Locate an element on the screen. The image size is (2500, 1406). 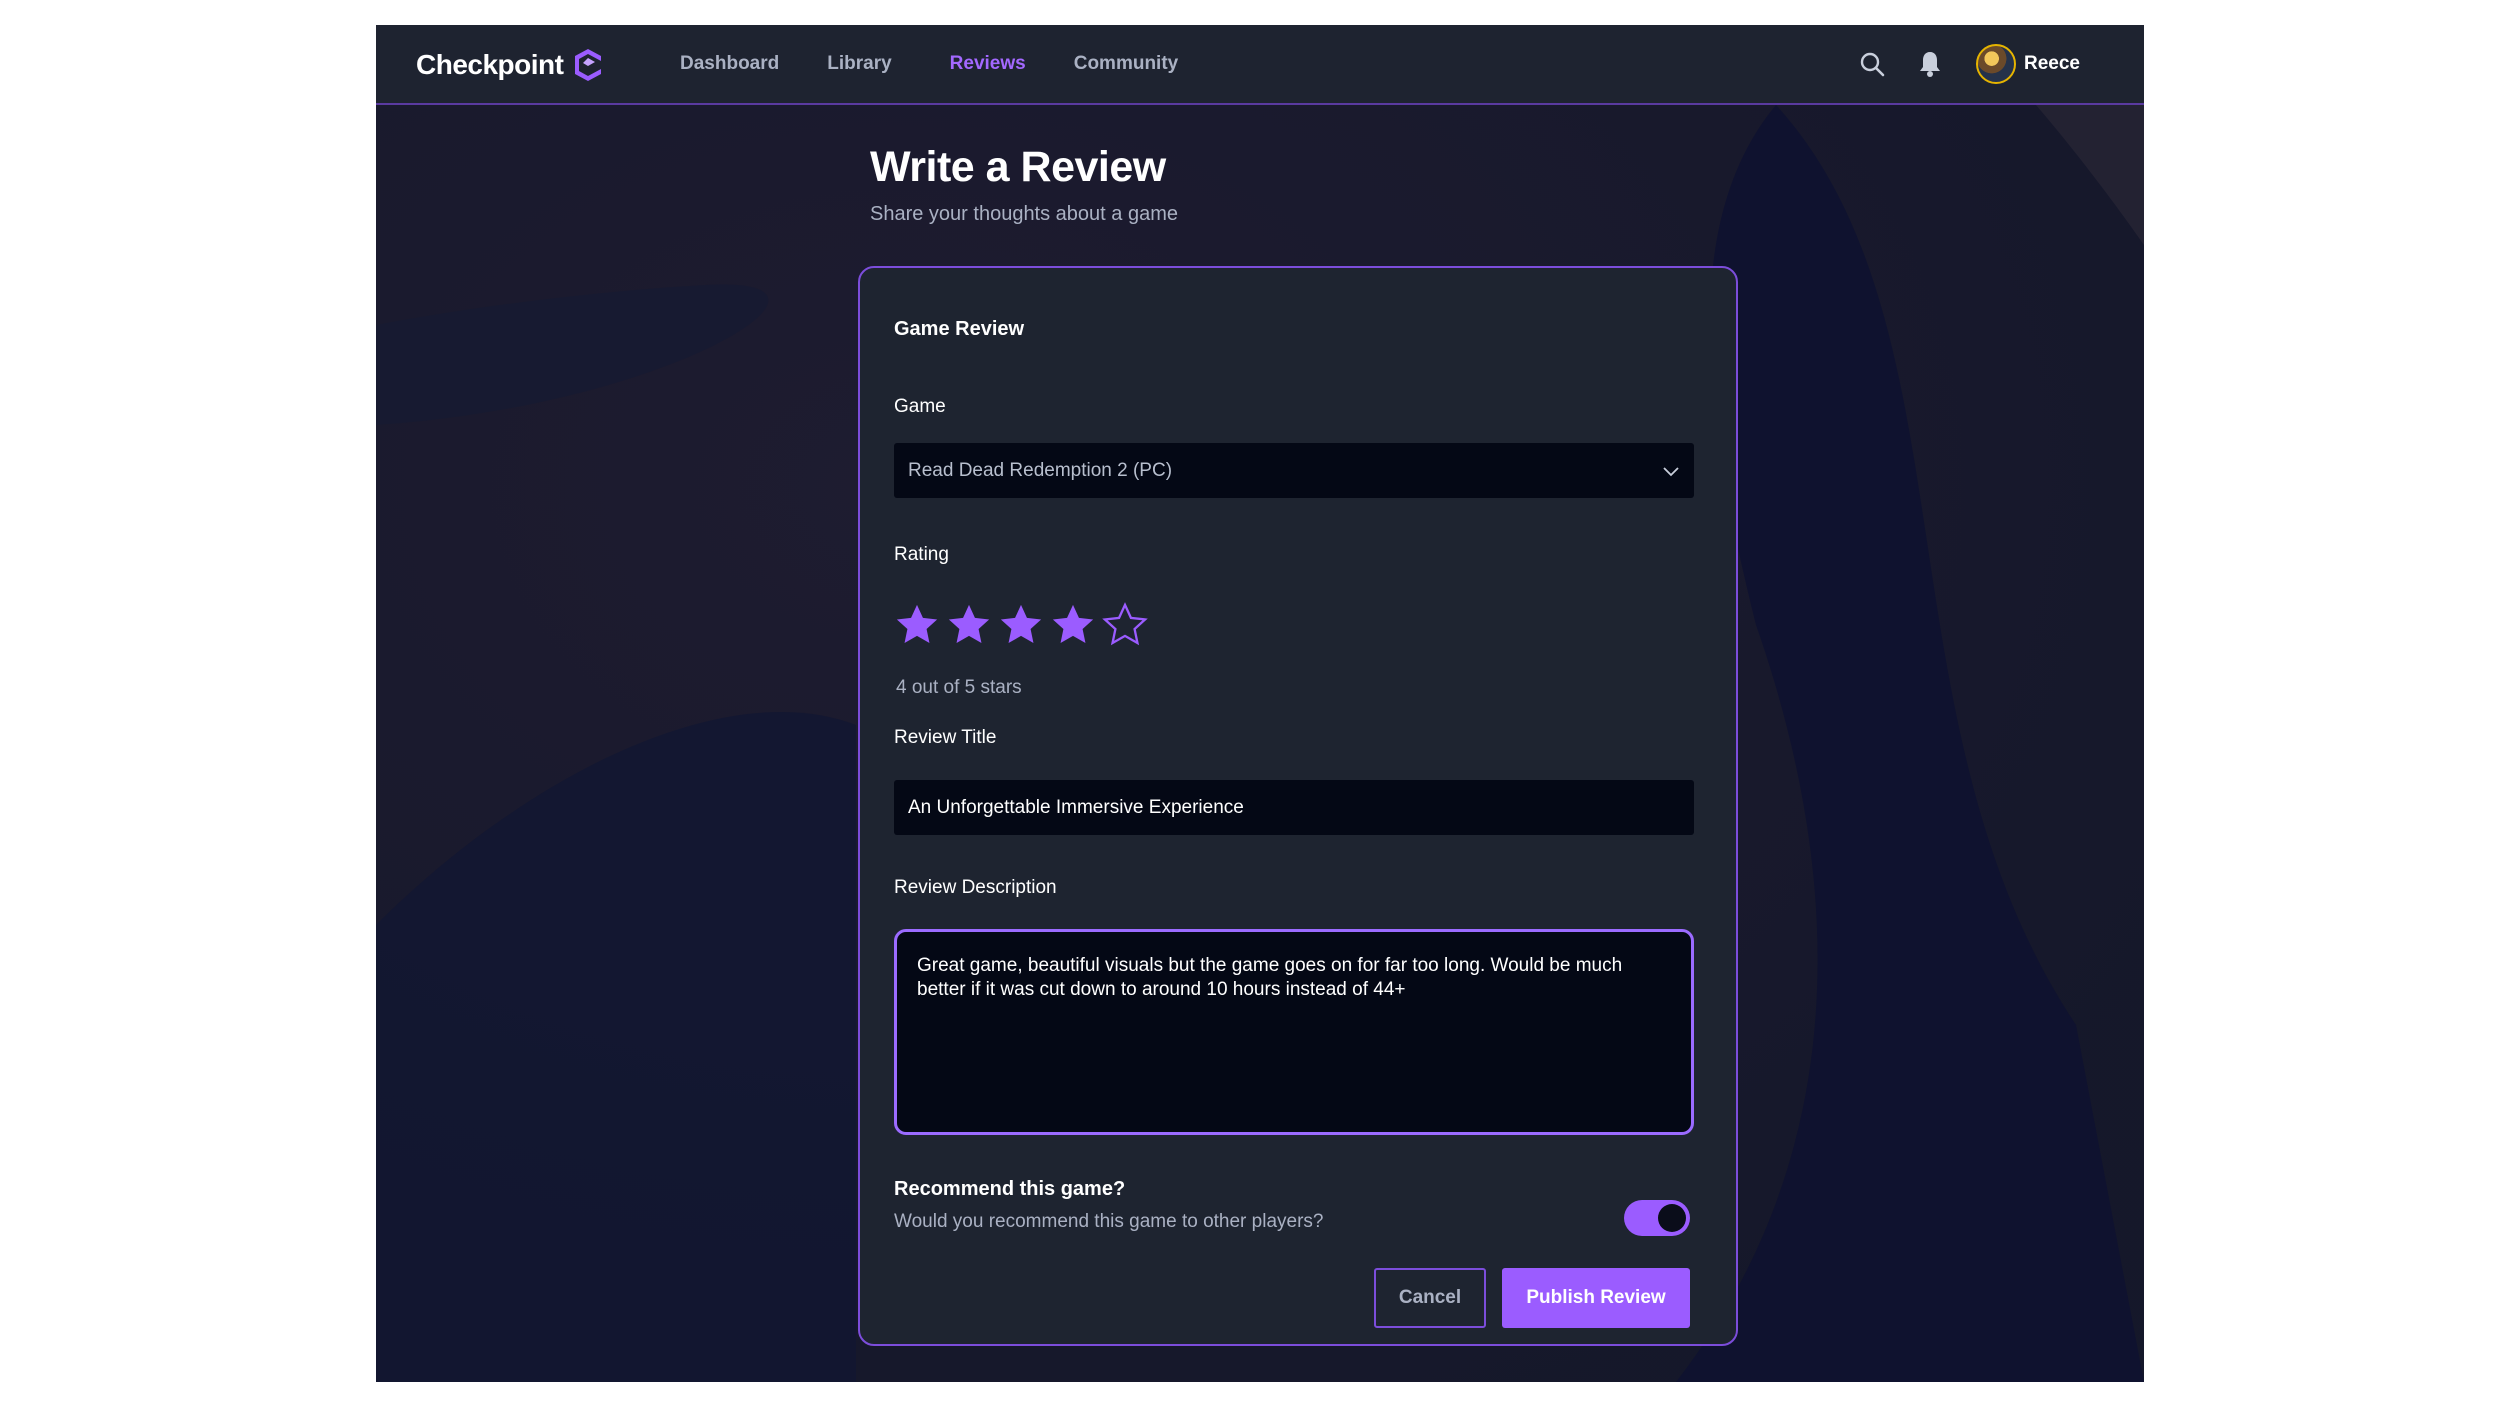
nav-community: Community is located at coordinates (1126, 64).